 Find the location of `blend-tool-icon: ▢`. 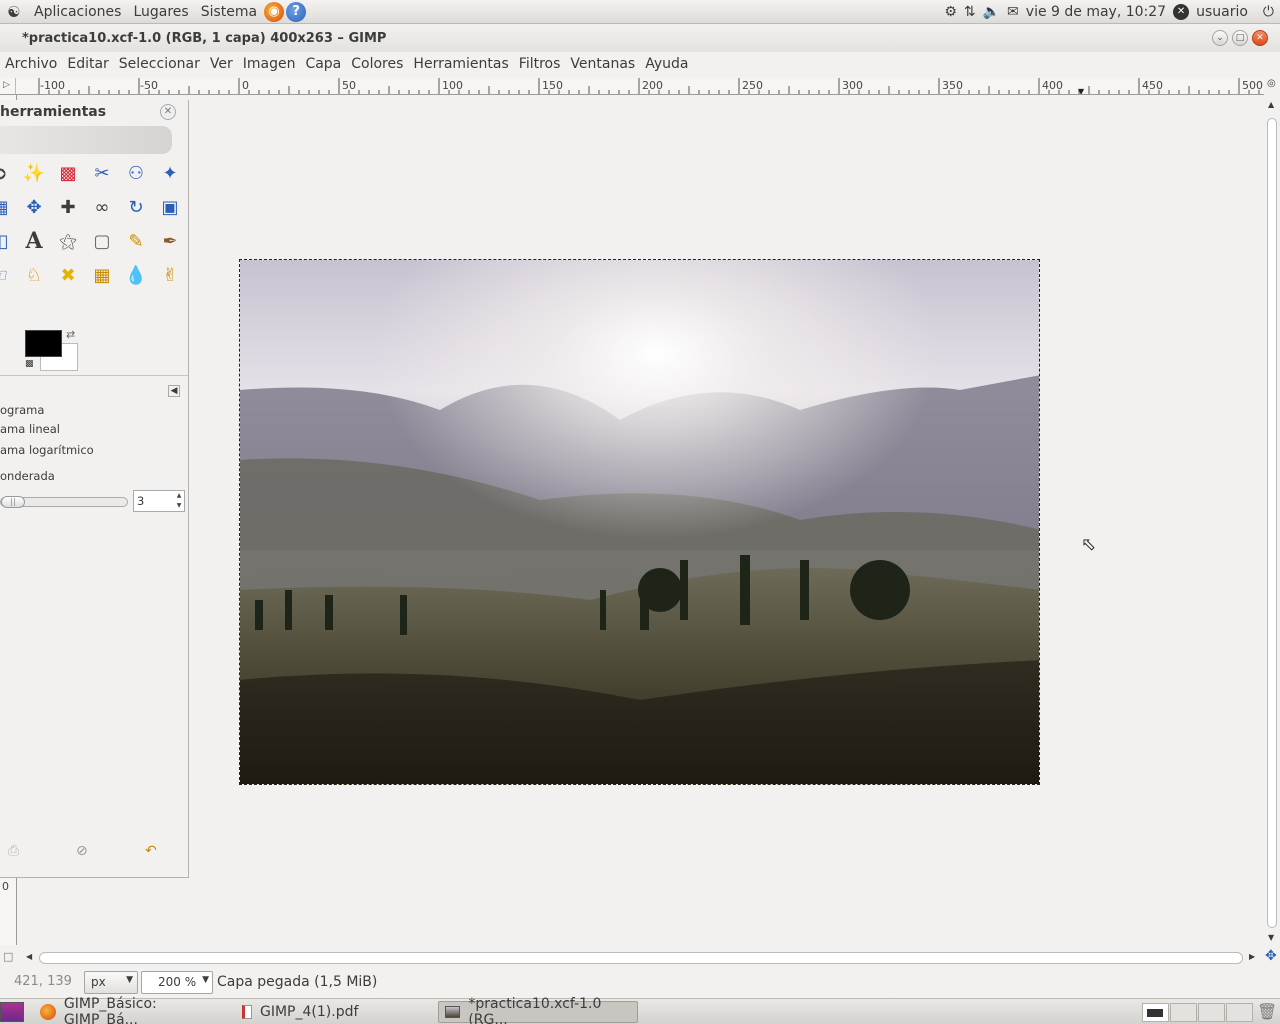

blend-tool-icon: ▢ is located at coordinates (102, 241).